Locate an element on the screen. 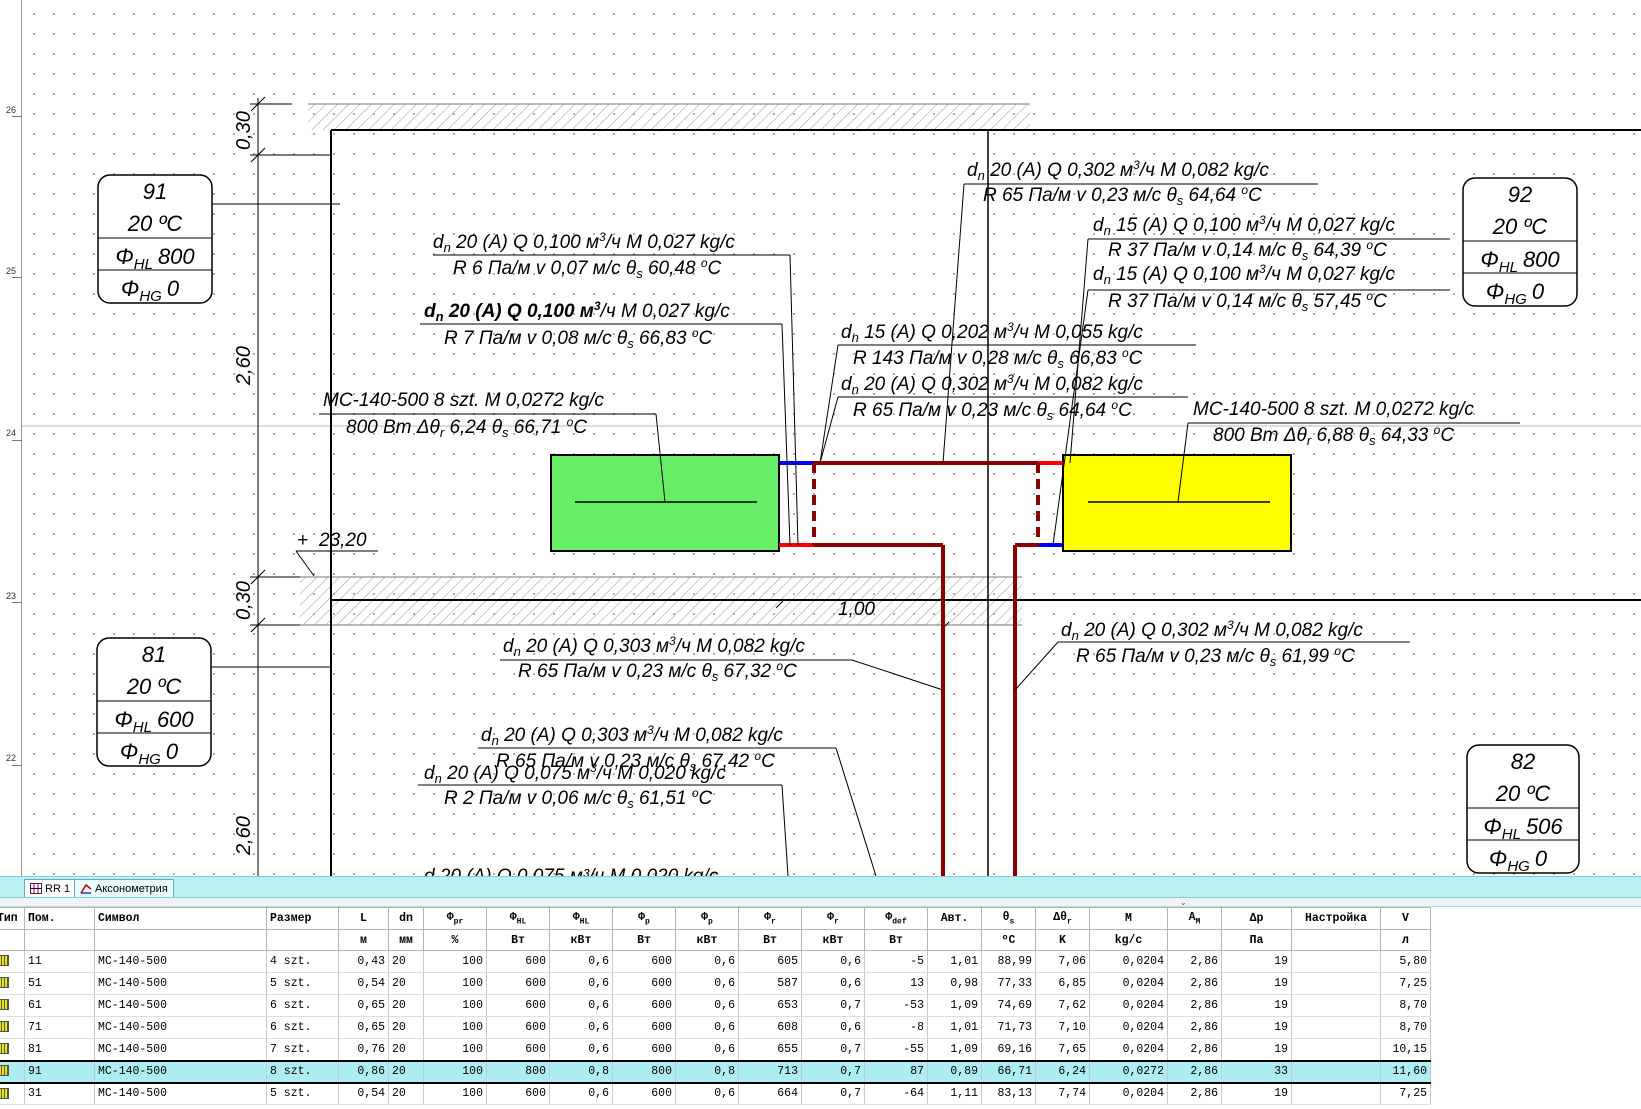 The height and width of the screenshot is (1109, 1641). column-header: ΦHL is located at coordinates (518, 918).